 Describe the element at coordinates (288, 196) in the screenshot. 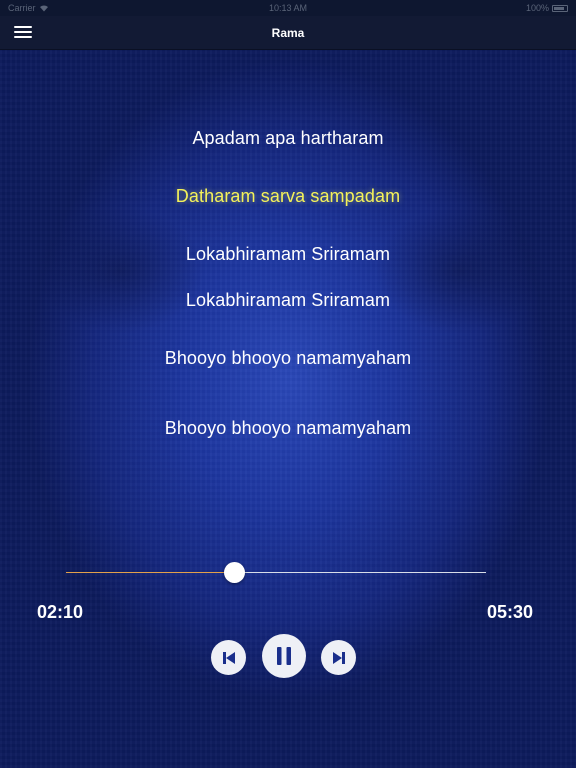

I see `lyric-line-active: Datharam sarva sampadam` at that location.